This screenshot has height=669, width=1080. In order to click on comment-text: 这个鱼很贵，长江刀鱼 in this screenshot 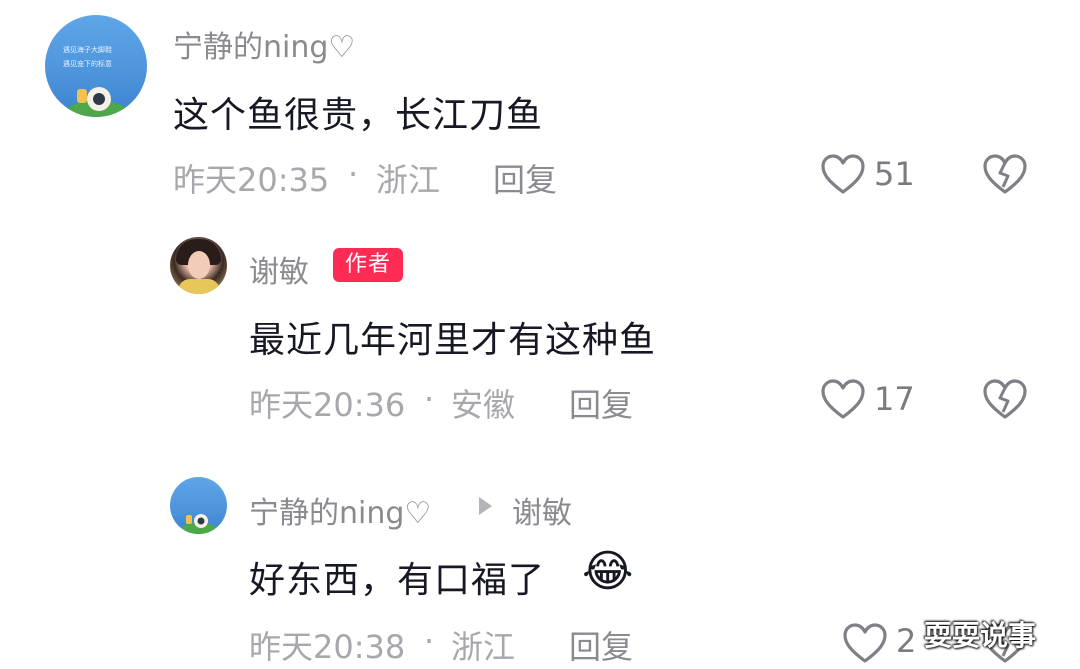, I will do `click(358, 115)`.